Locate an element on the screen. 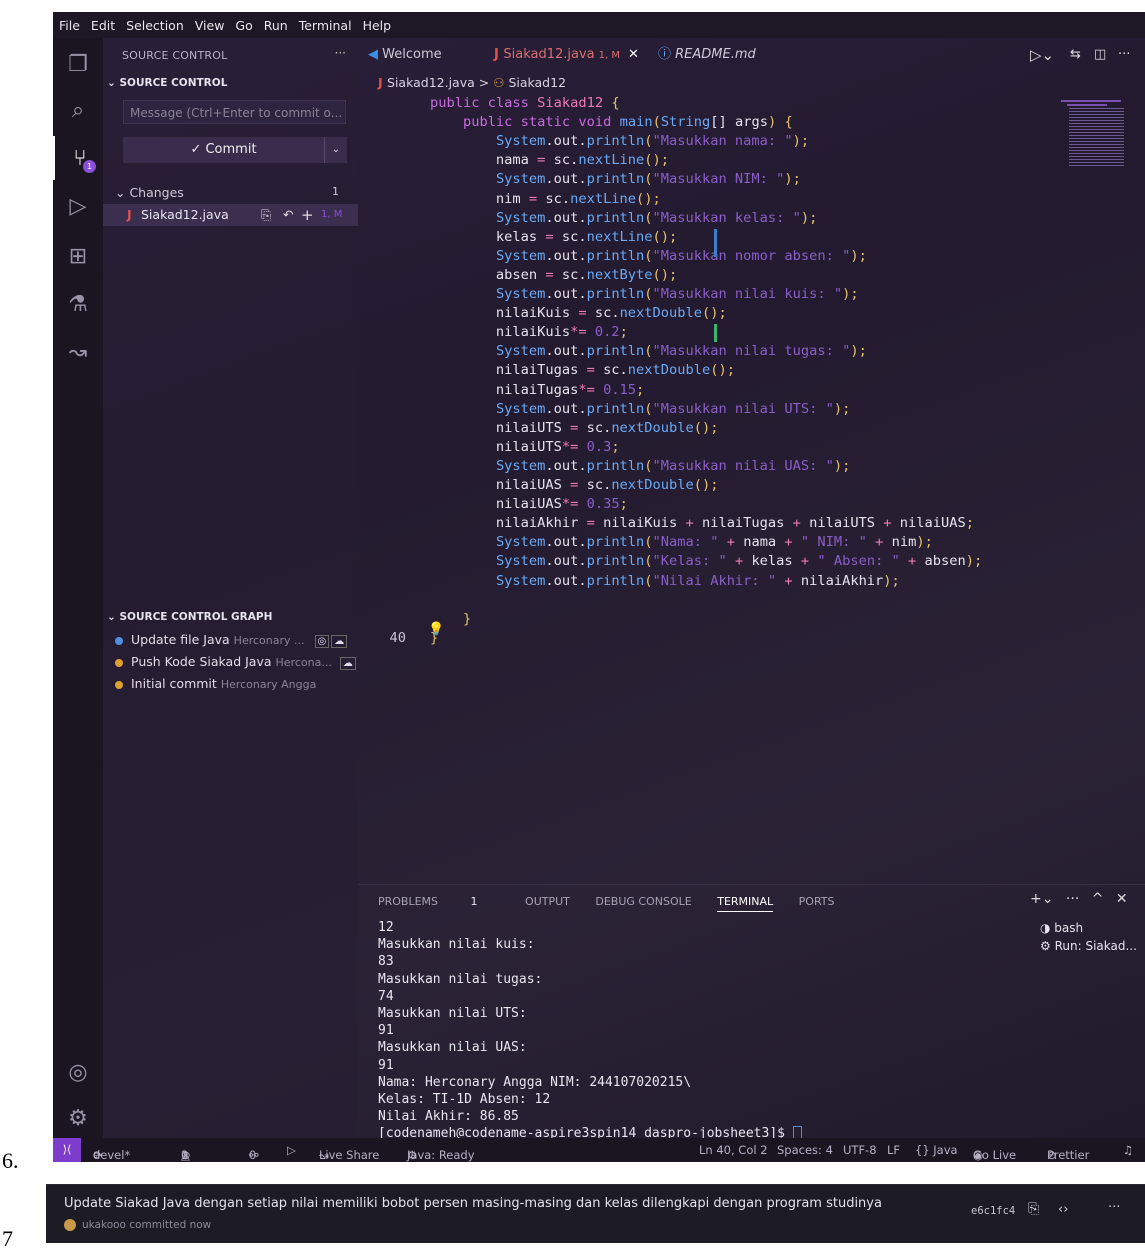  notifications-bell-icon: ♫ is located at coordinates (1128, 1150).